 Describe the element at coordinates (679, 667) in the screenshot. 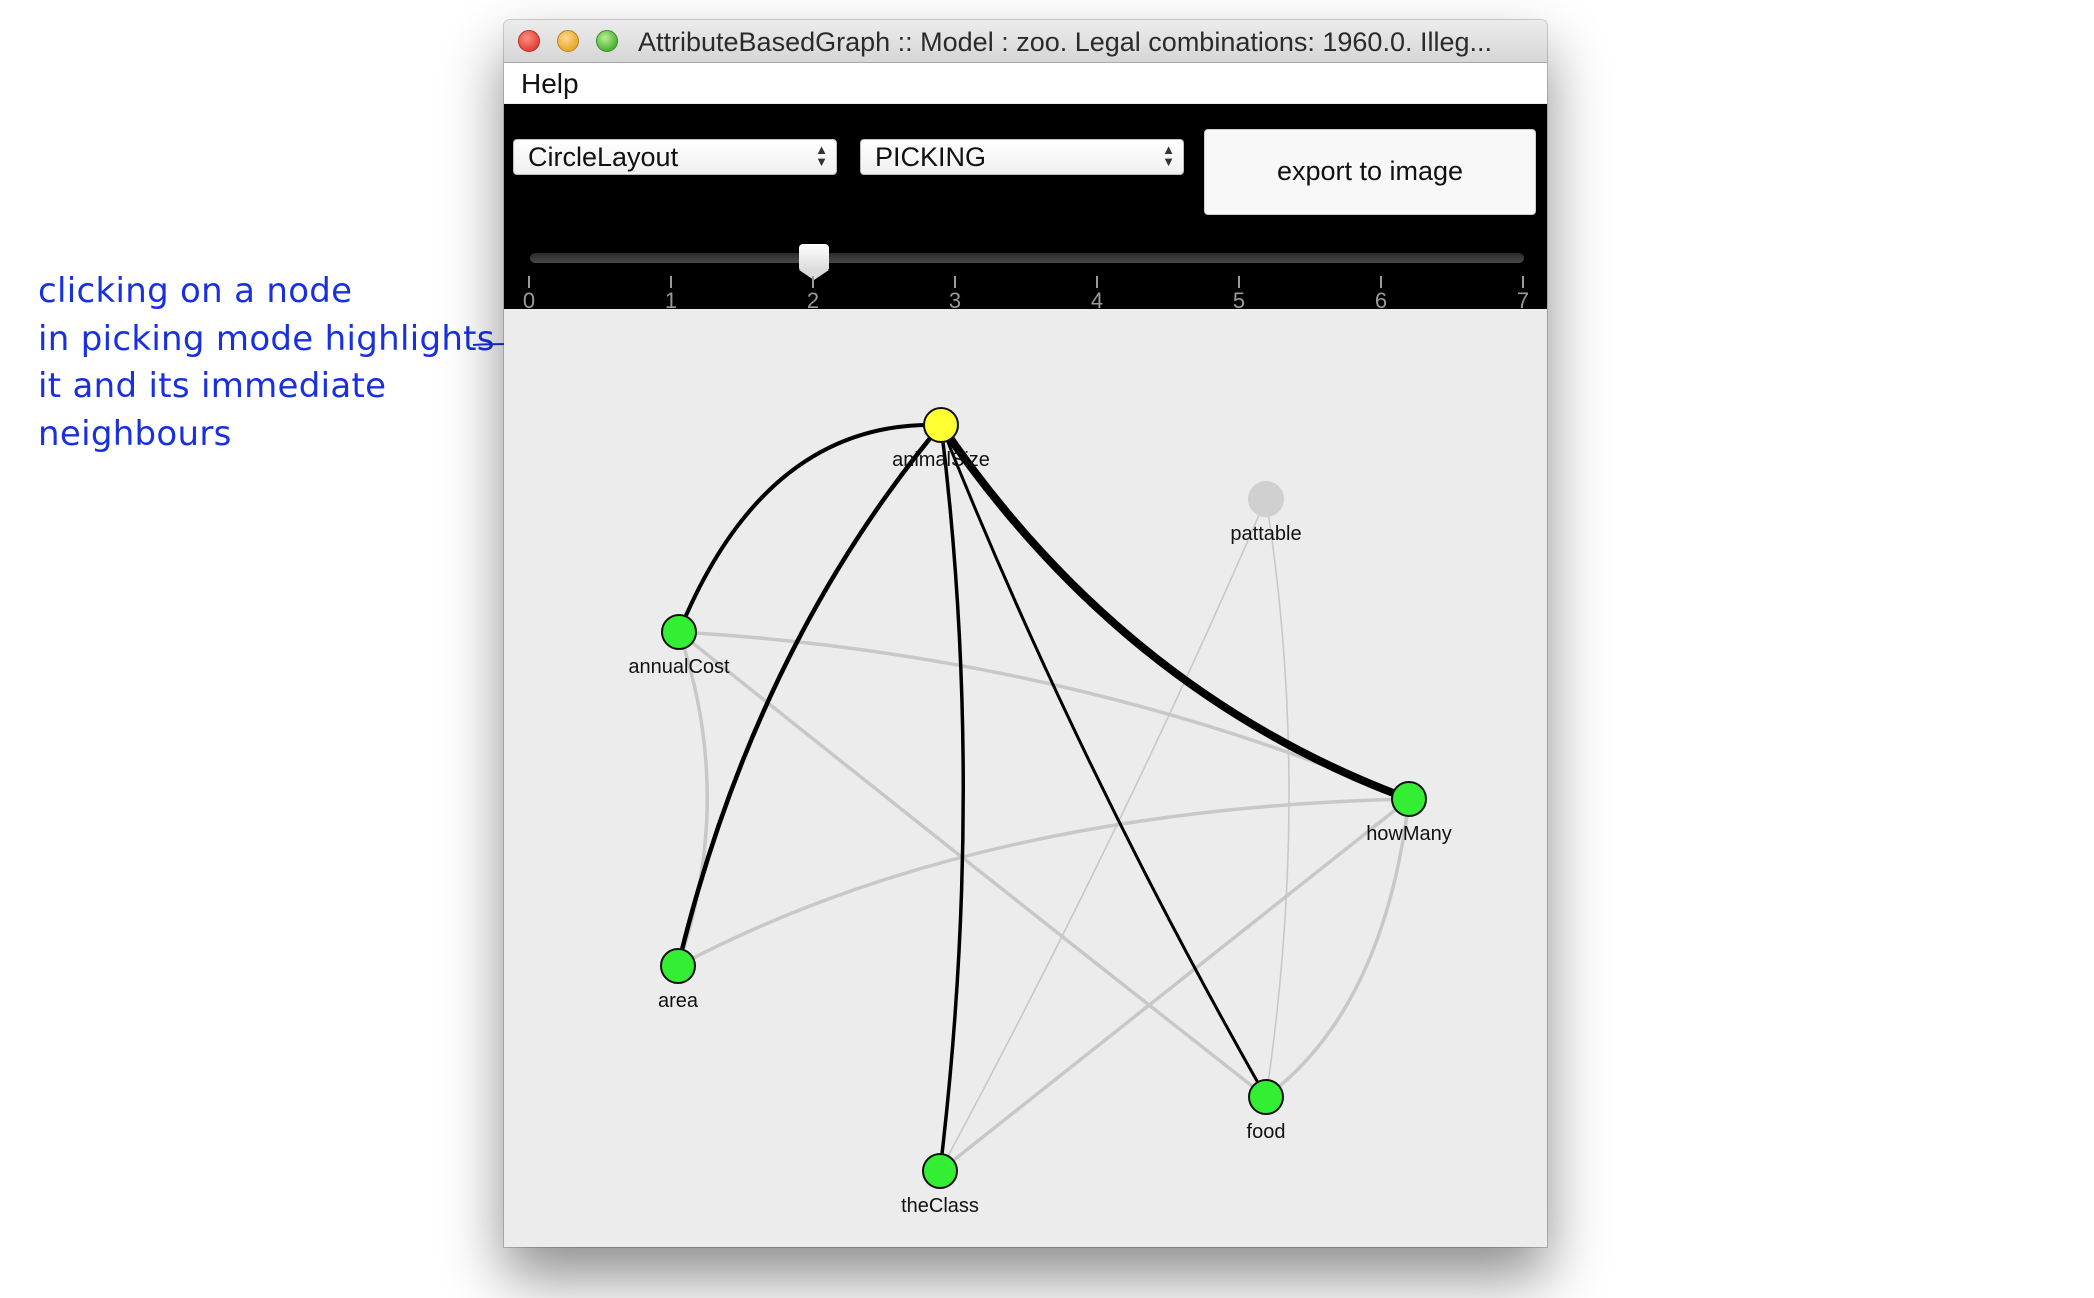

I see `node-label-annualCost: annualCost` at that location.